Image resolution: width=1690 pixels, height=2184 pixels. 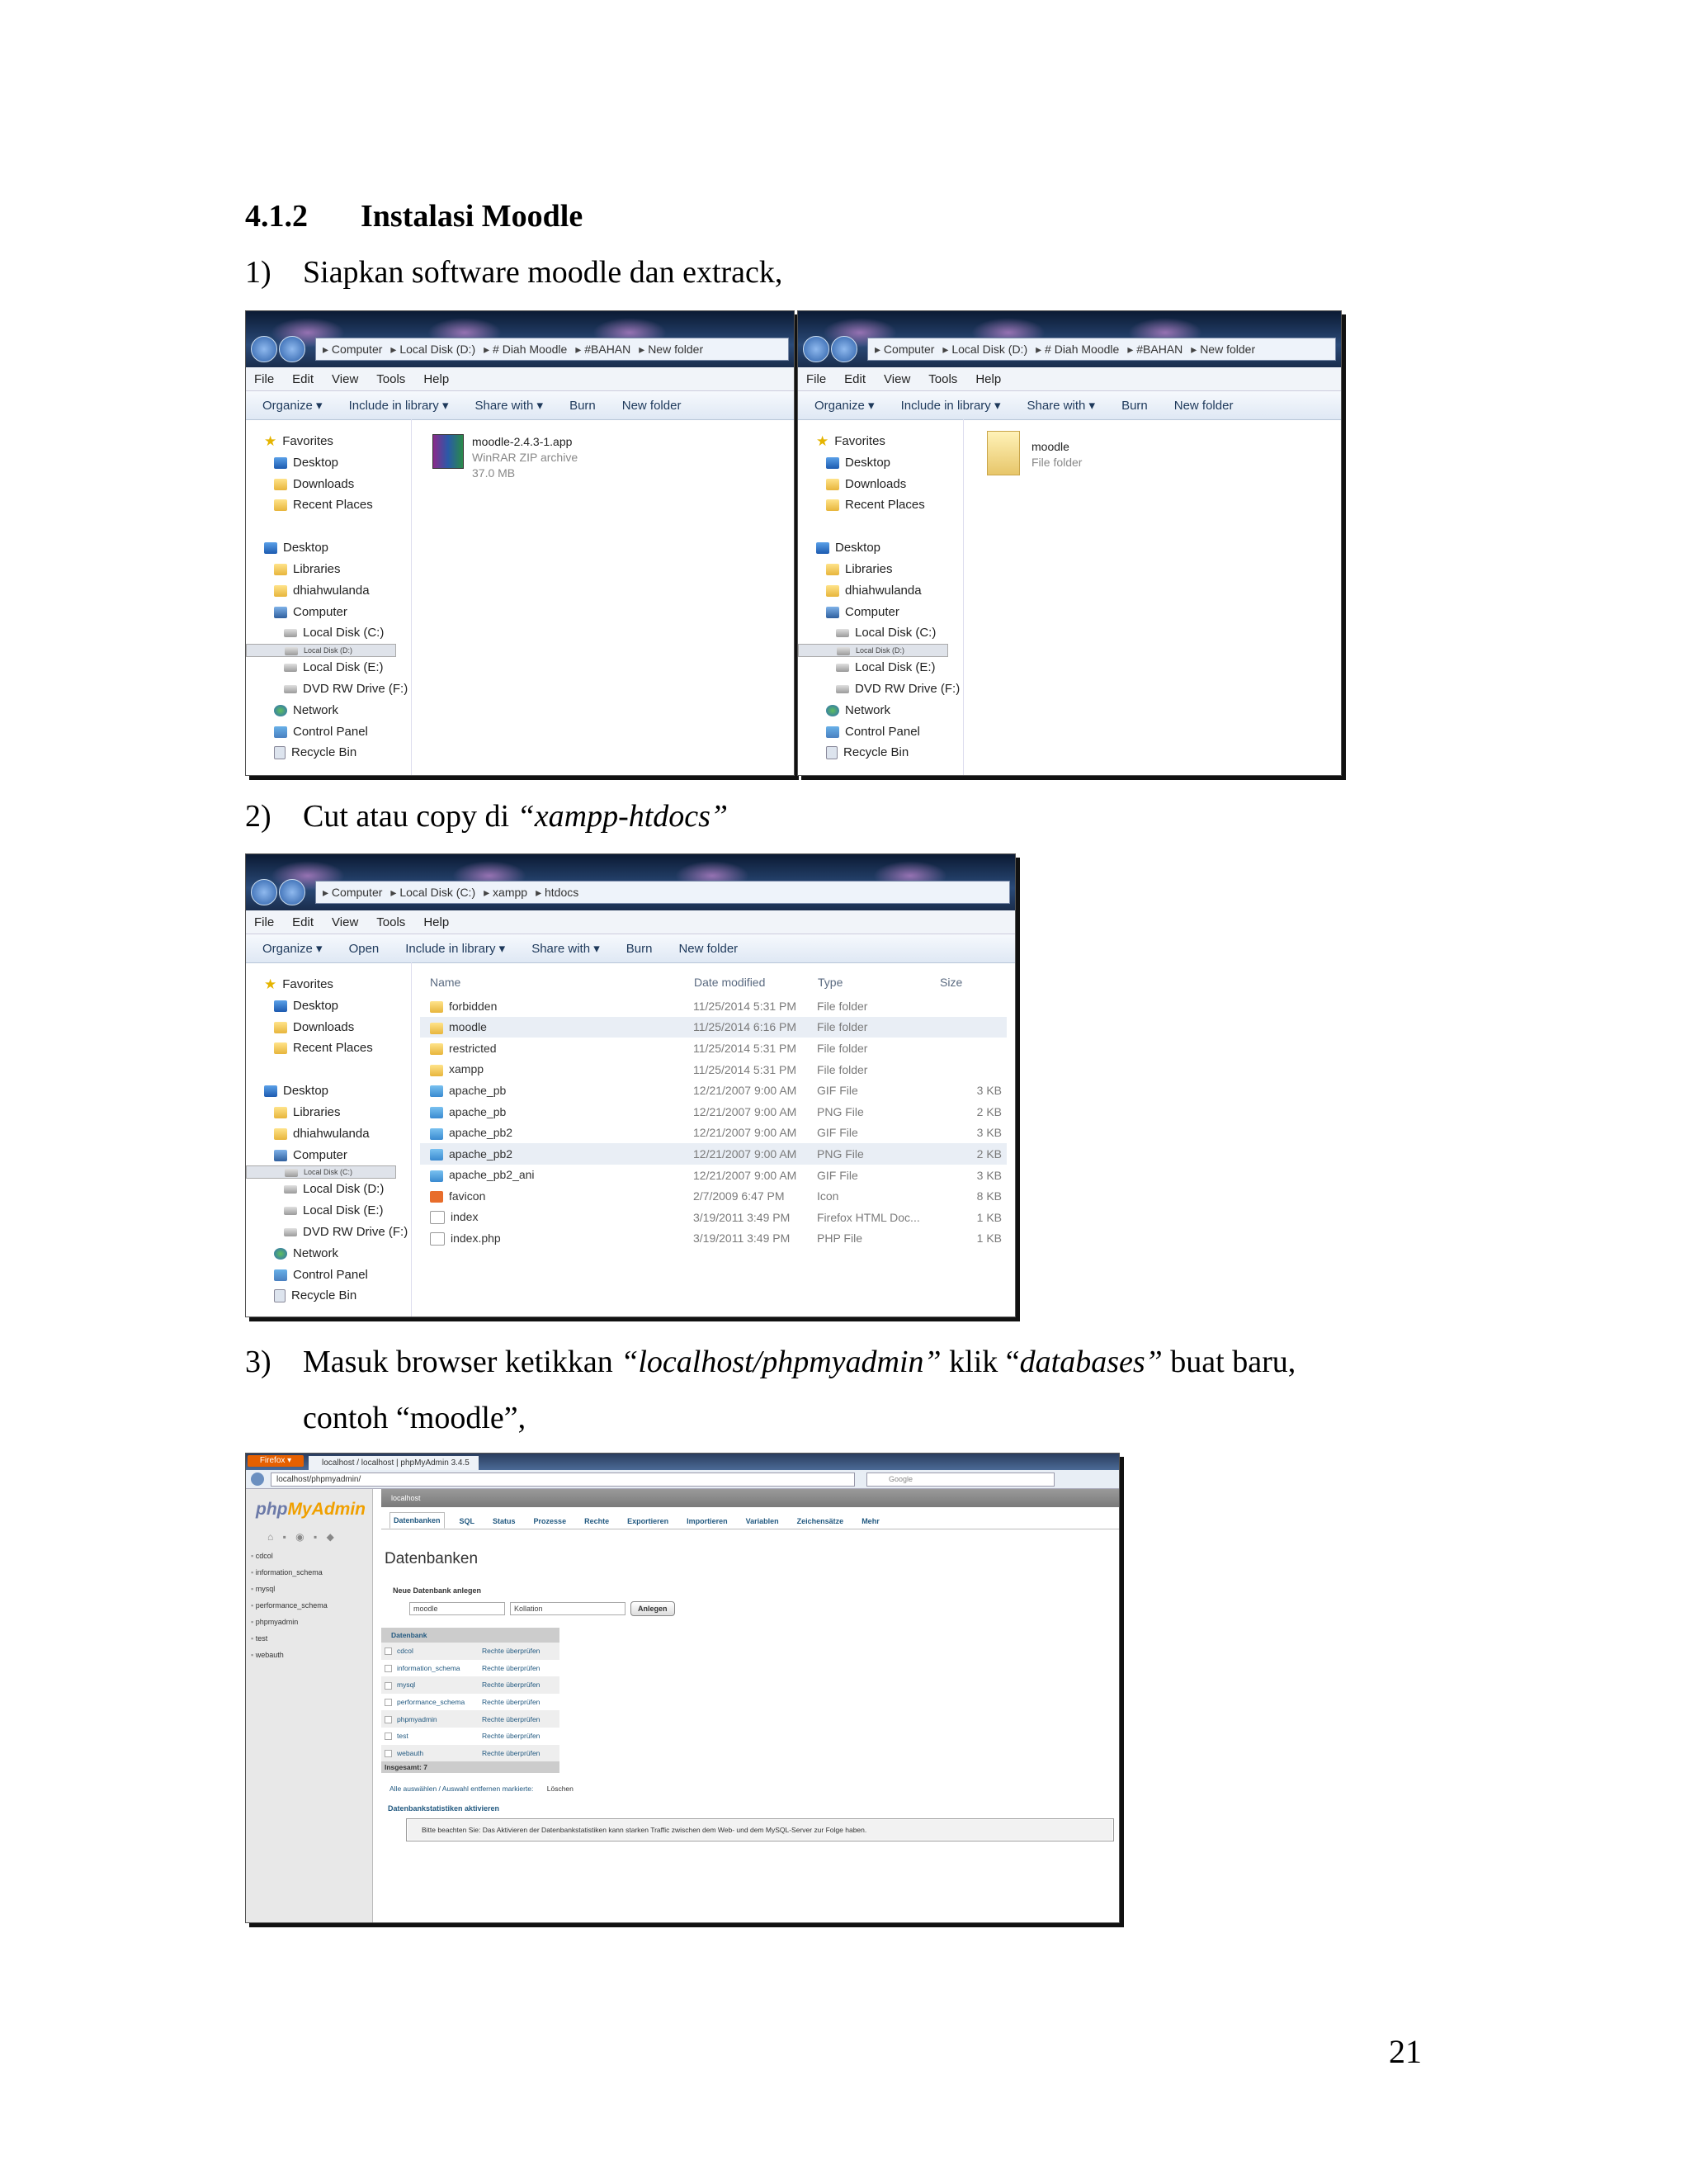 What do you see at coordinates (750, 1498) in the screenshot?
I see `server-breadcrumb: localhost` at bounding box center [750, 1498].